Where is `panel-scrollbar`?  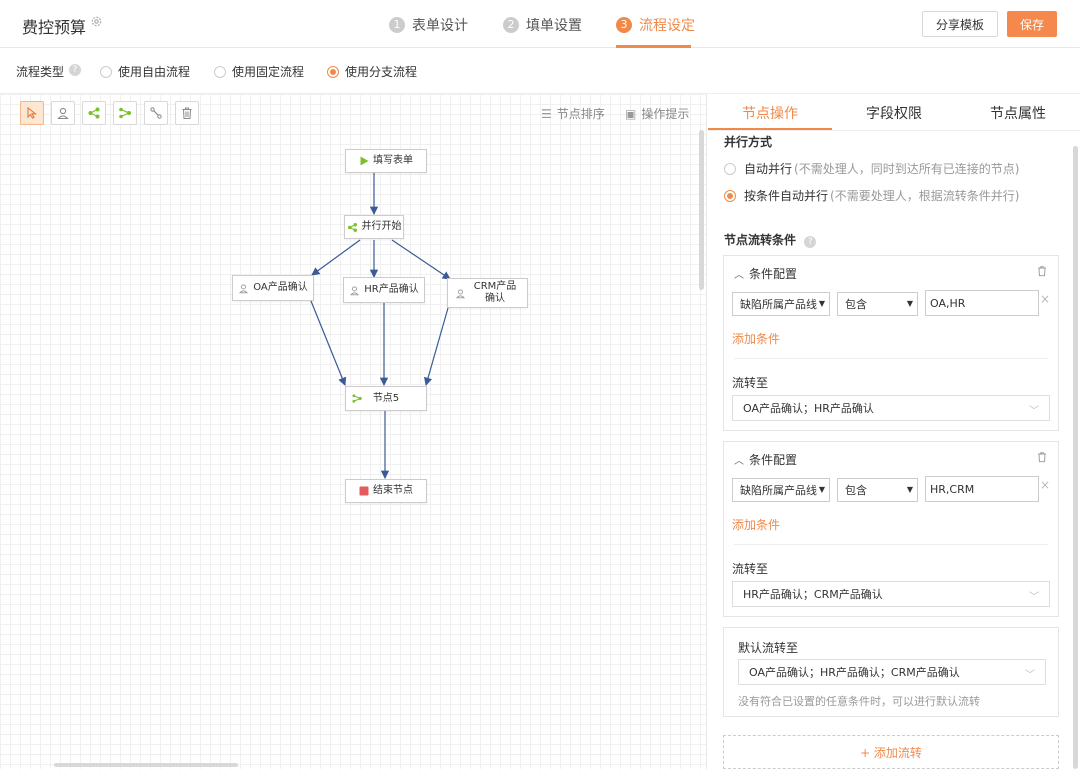 panel-scrollbar is located at coordinates (1075, 457).